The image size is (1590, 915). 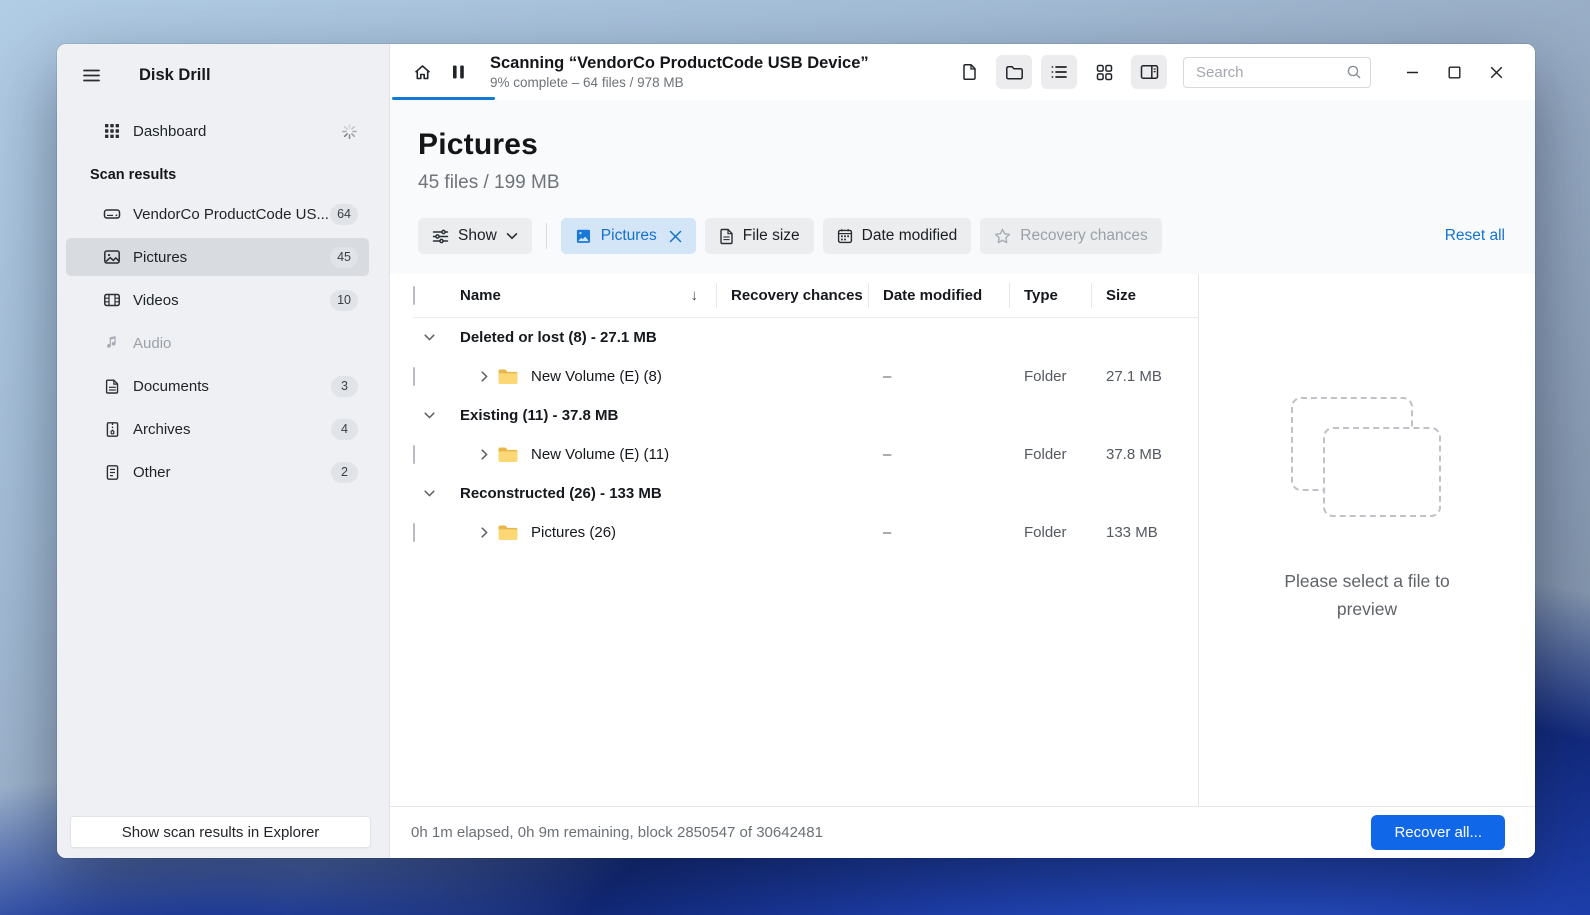 What do you see at coordinates (805, 454) in the screenshot?
I see `table-row-new-volume-11: New Volume (E) (11) – Folder 37.8 MB` at bounding box center [805, 454].